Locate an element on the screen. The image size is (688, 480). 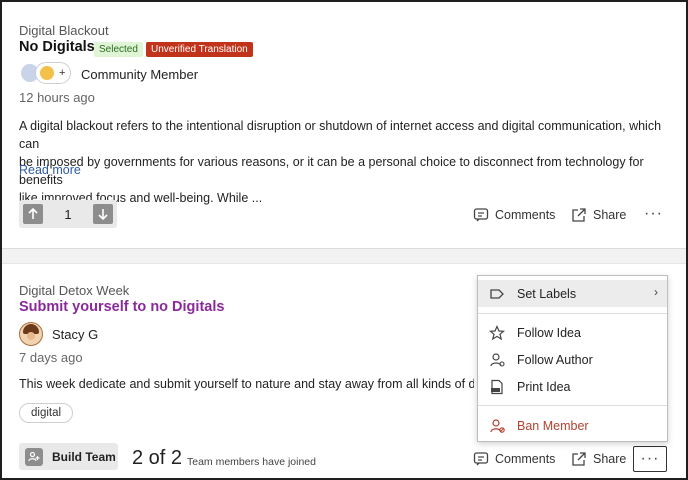
tag-chip: digital is located at coordinates (46, 413).